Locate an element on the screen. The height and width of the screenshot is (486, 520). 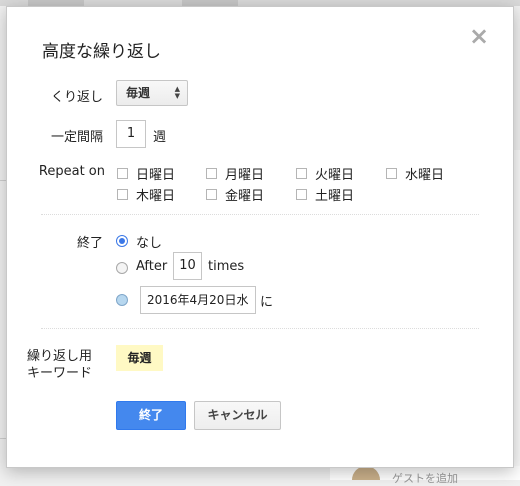
day-label: 火曜日 is located at coordinates (335, 175).